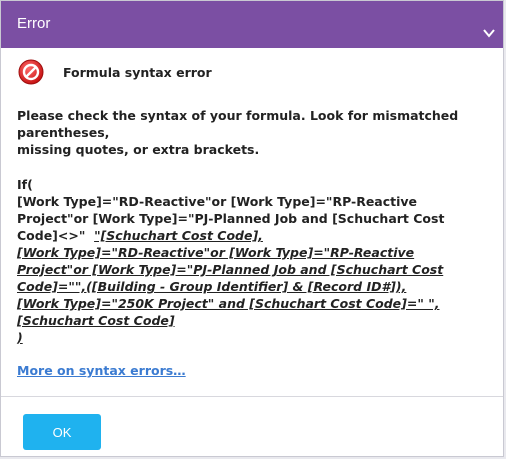  What do you see at coordinates (34, 23) in the screenshot?
I see `dialog-title: Error` at bounding box center [34, 23].